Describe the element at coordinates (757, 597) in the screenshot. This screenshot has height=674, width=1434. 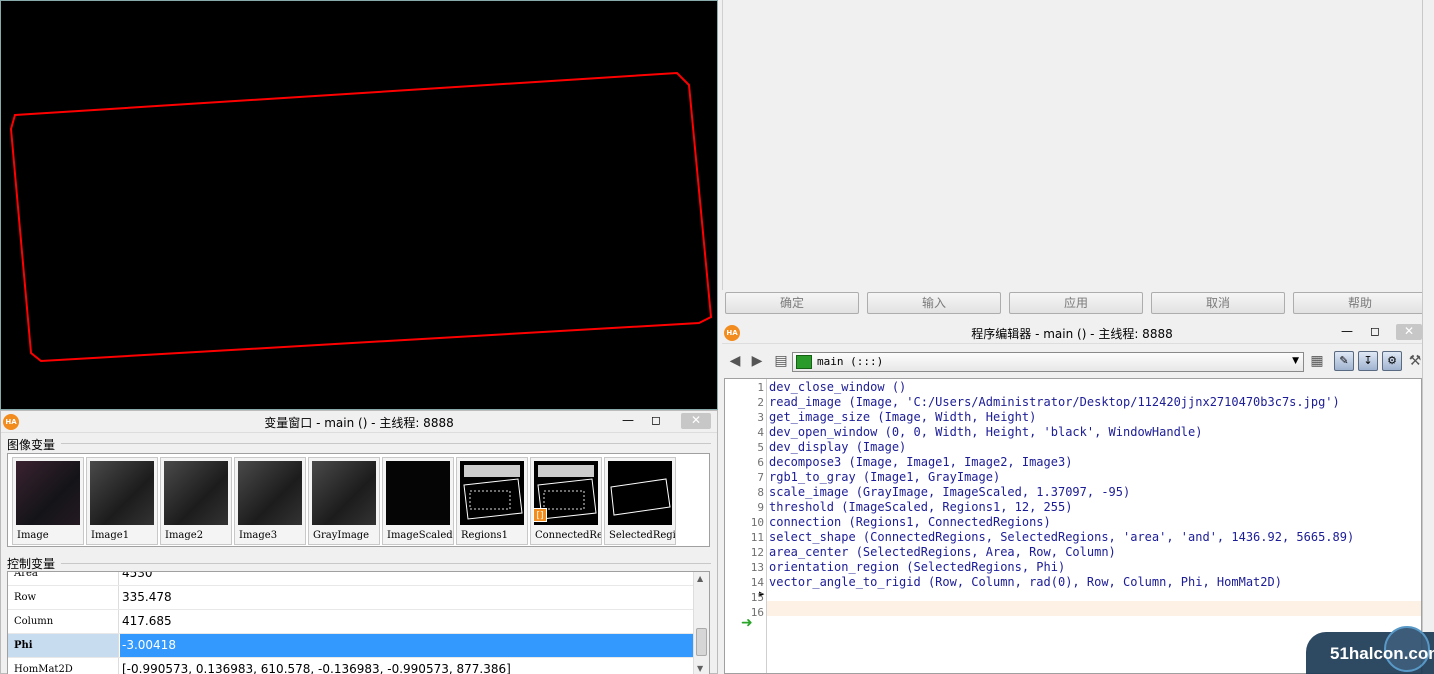
I see `line-number: 15` at that location.